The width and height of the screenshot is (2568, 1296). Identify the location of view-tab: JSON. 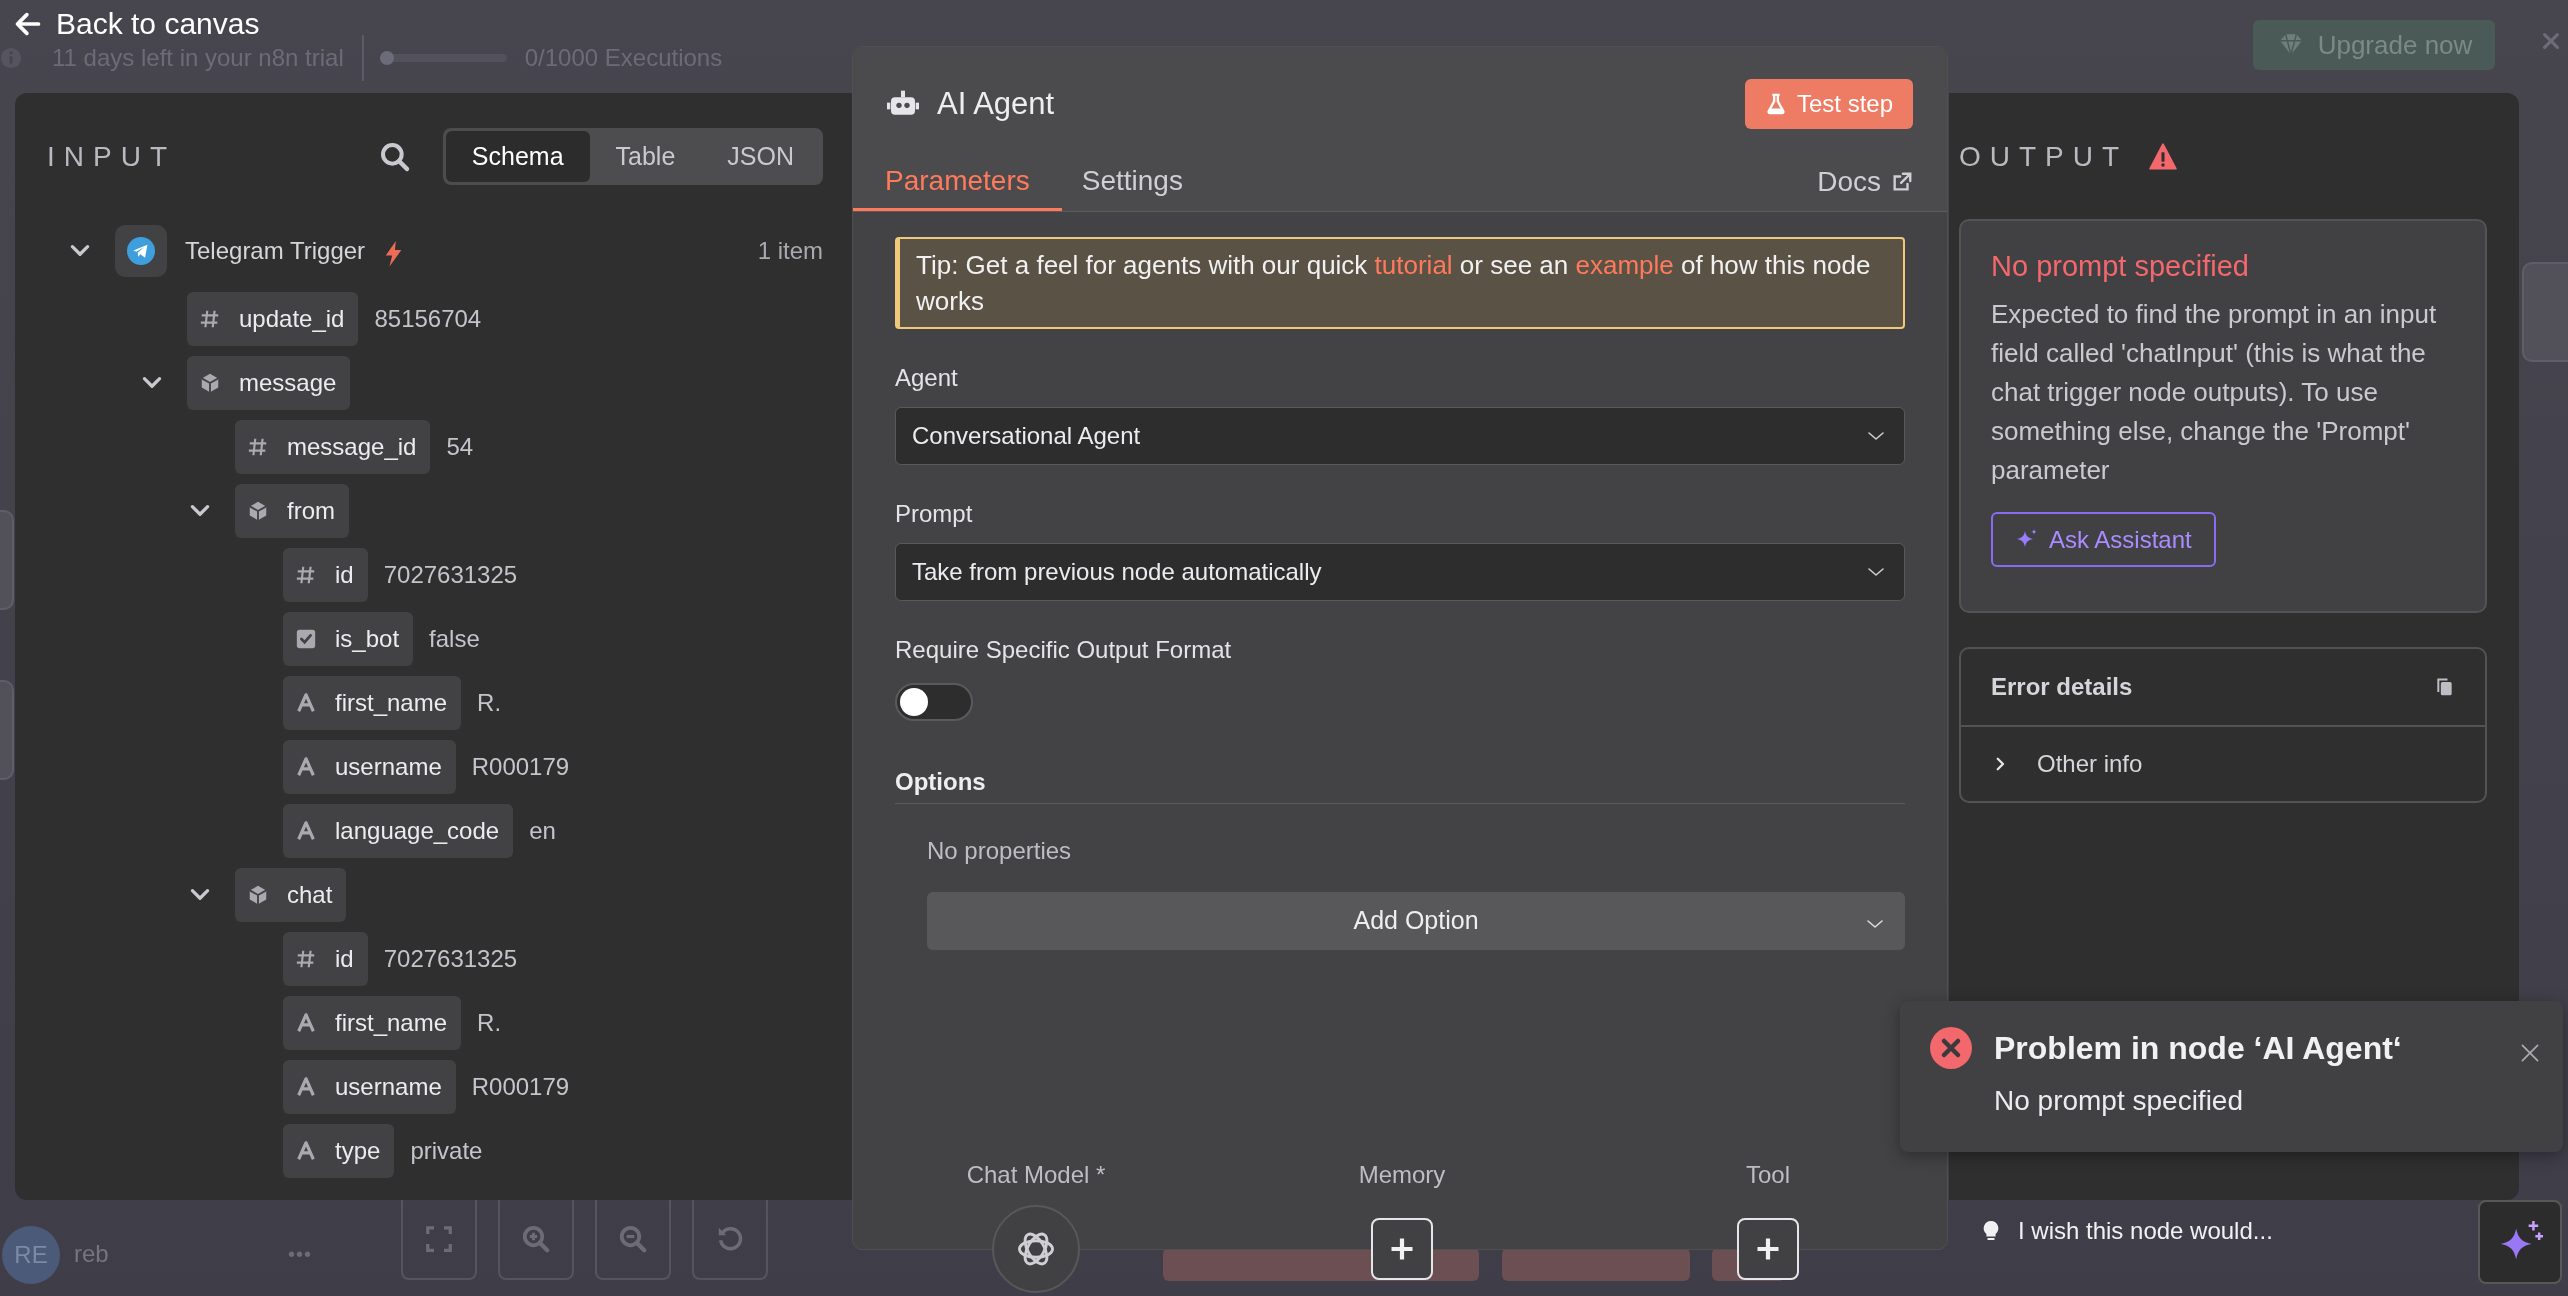
(760, 156).